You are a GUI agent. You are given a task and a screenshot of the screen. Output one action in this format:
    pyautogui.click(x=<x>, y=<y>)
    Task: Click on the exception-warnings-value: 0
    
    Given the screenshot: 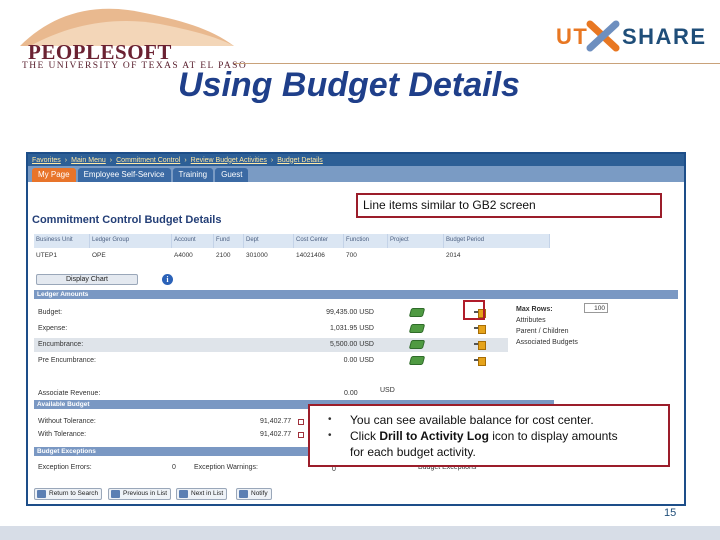 What is the action you would take?
    pyautogui.click(x=334, y=469)
    